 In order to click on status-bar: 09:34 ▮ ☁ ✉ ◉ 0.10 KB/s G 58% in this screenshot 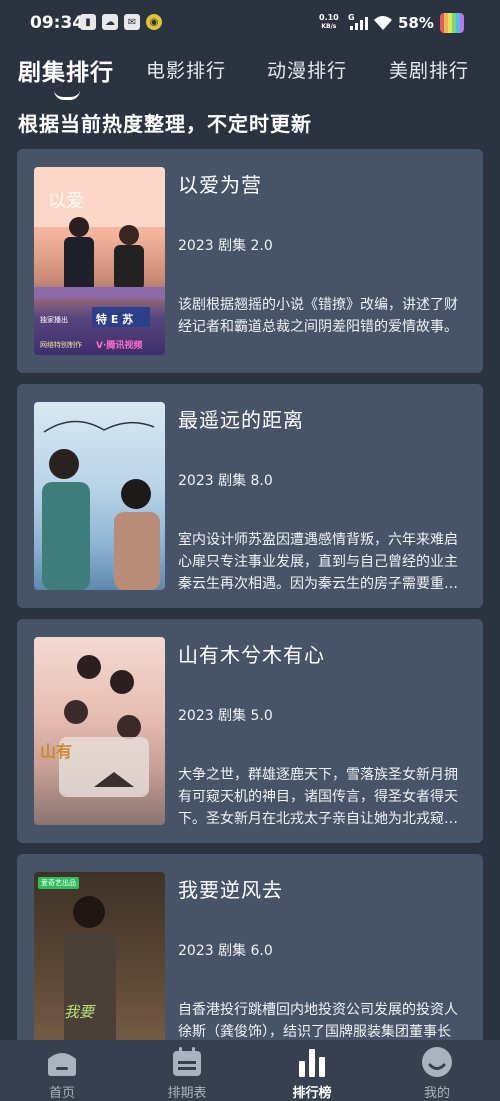, I will do `click(250, 24)`.